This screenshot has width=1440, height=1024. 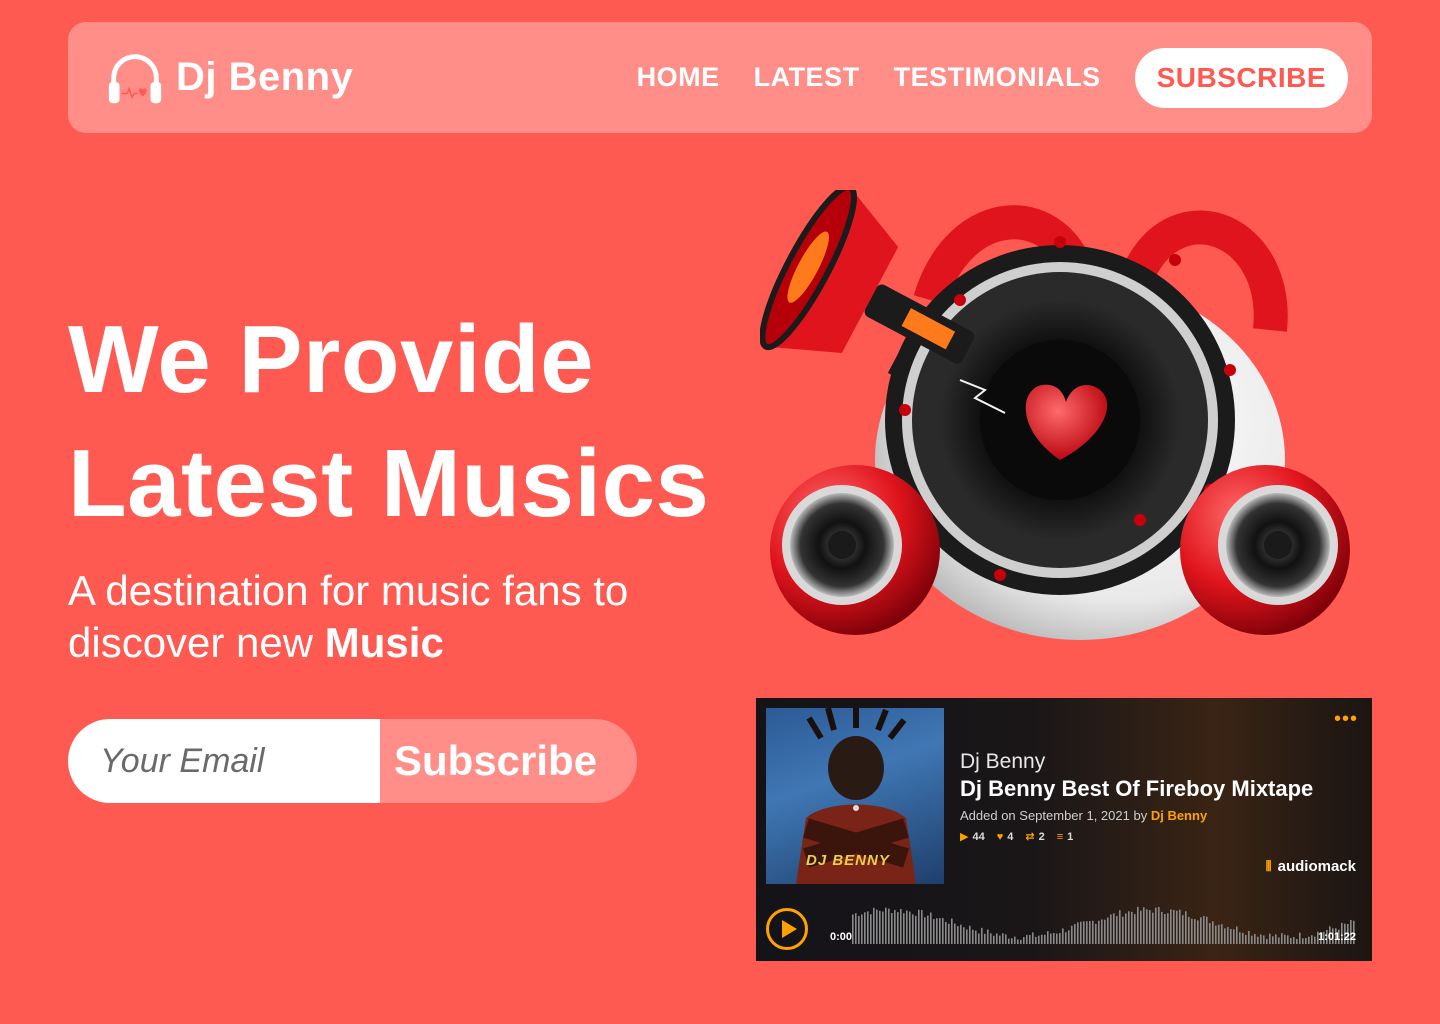 What do you see at coordinates (1241, 77) in the screenshot?
I see `nav-subscribe-button: SUBSCRIBE` at bounding box center [1241, 77].